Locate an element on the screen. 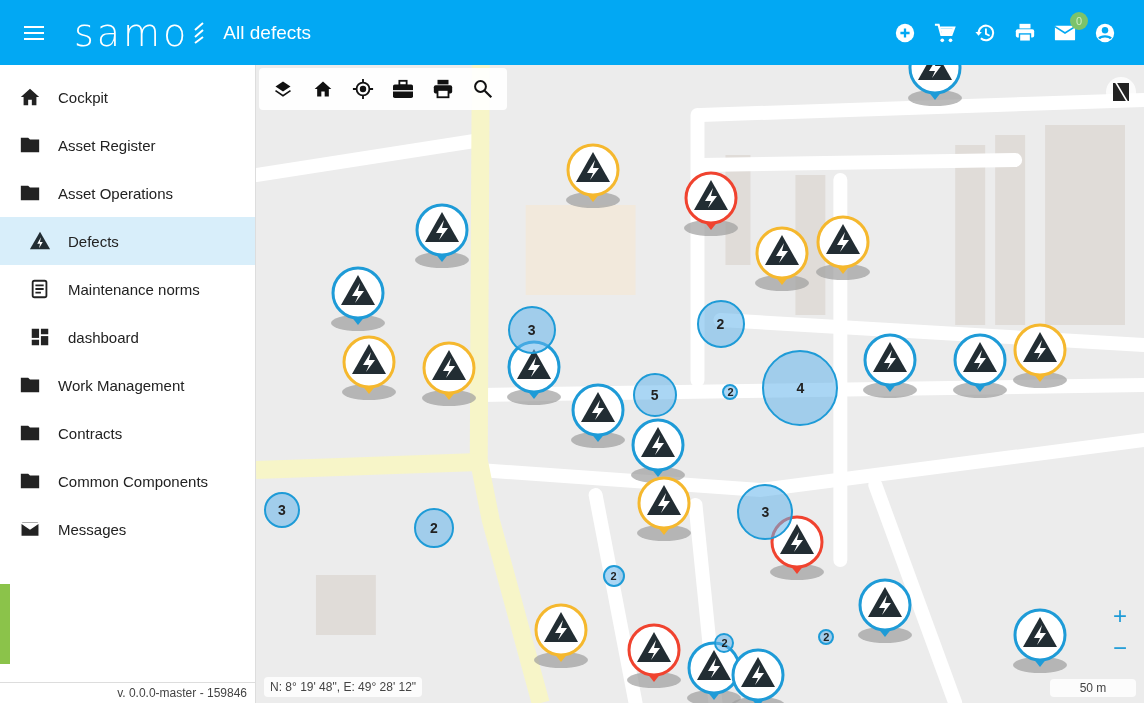 This screenshot has width=1144, height=703. scale-bar: 50 m is located at coordinates (1093, 688).